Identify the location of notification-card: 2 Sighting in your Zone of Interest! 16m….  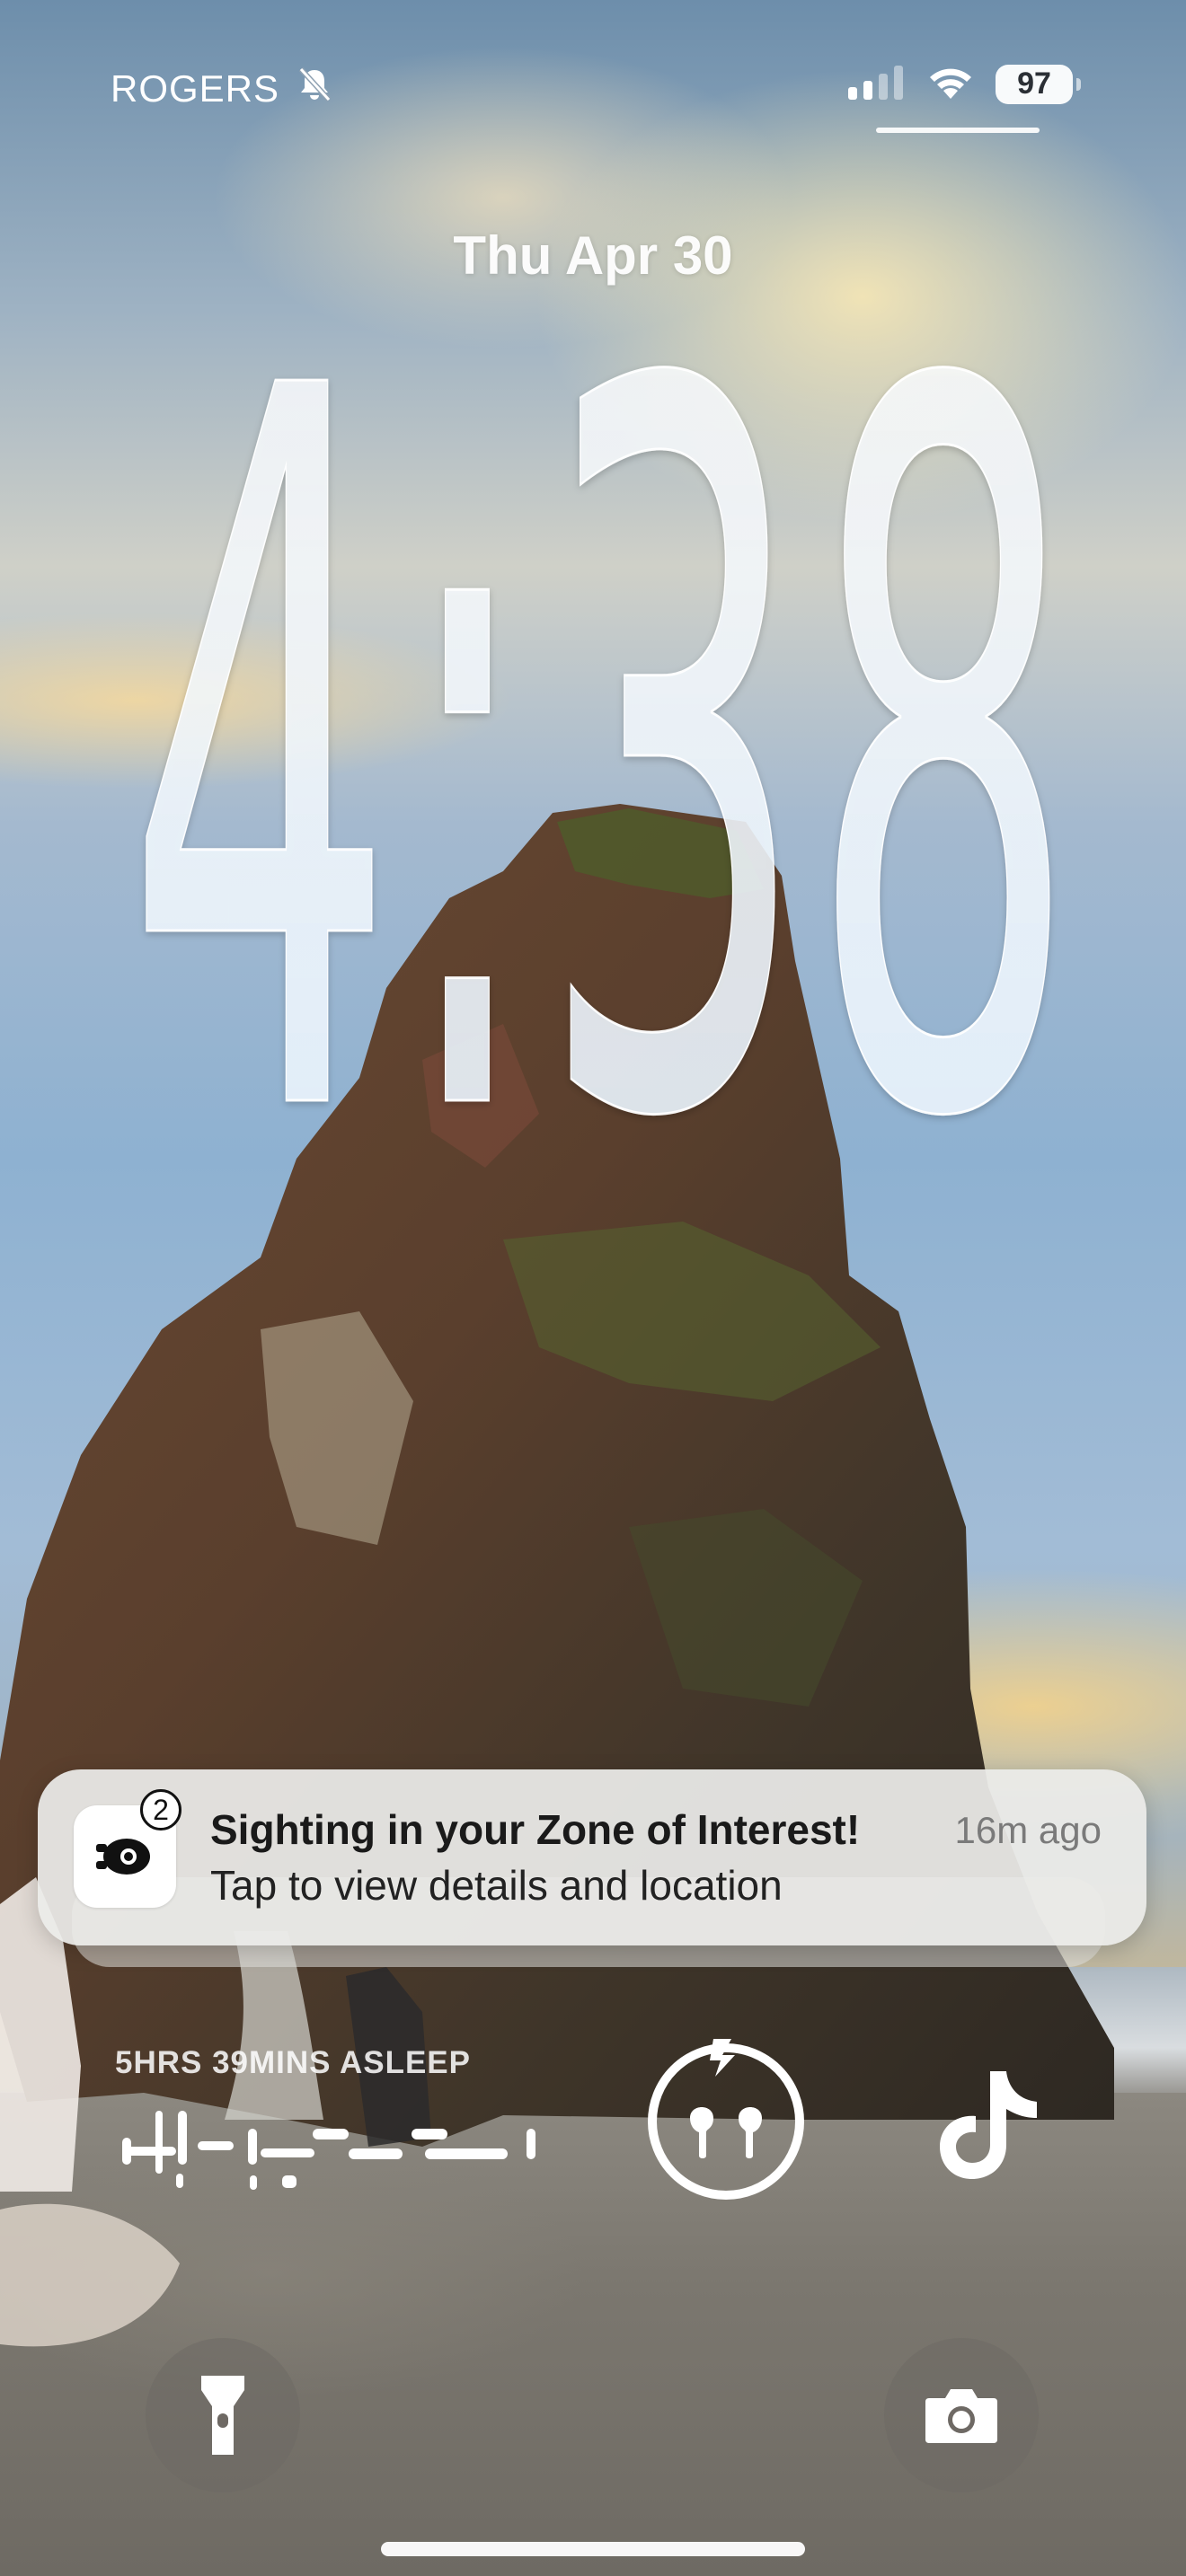
(592, 1857).